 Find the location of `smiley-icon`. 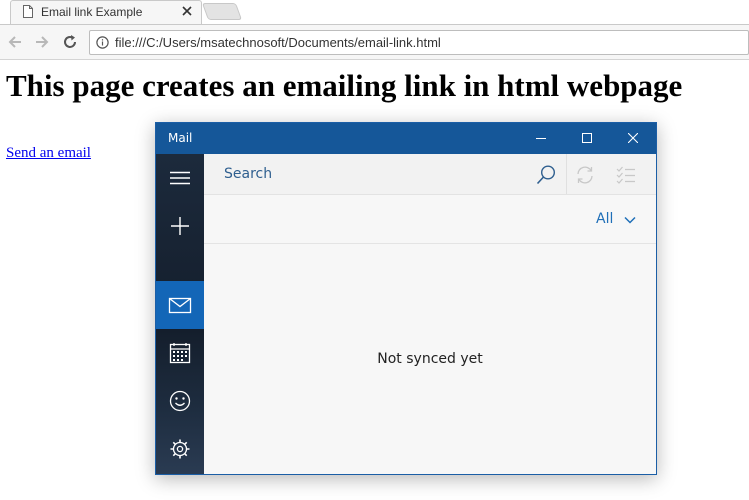

smiley-icon is located at coordinates (180, 401).